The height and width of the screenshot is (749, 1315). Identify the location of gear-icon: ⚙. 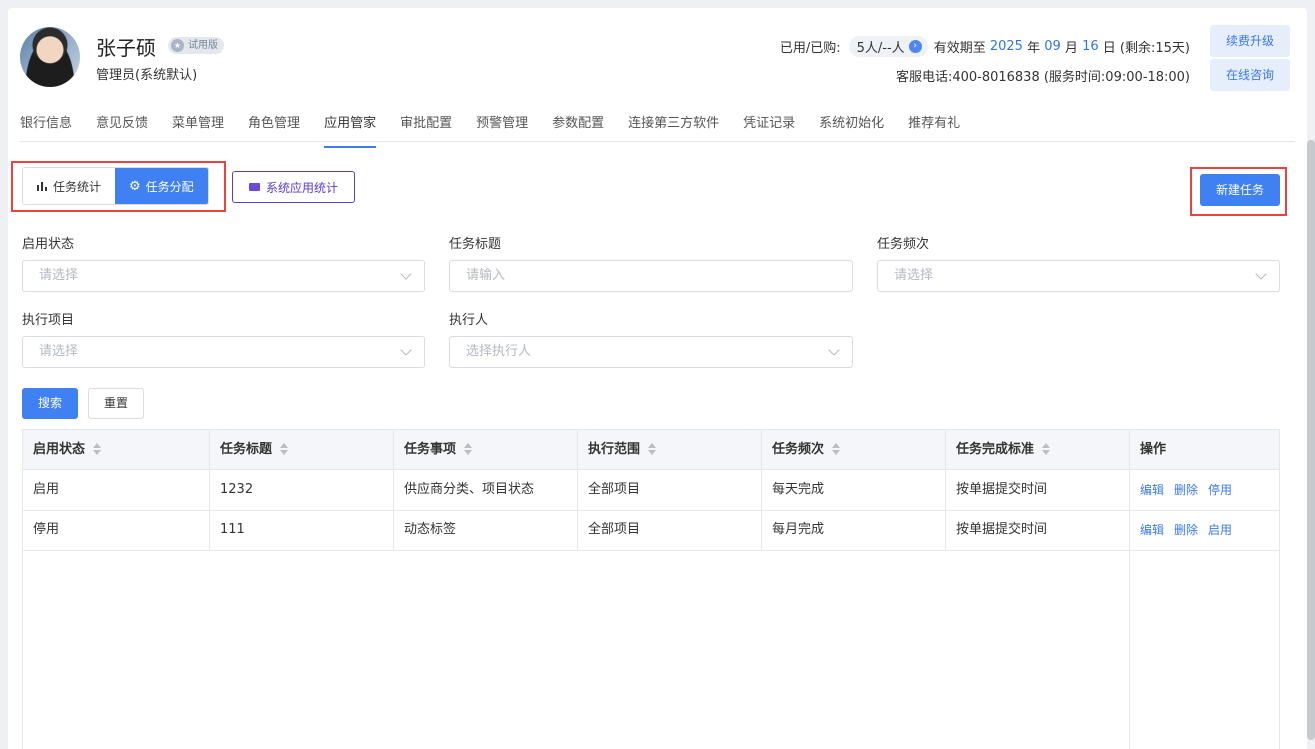
(135, 186).